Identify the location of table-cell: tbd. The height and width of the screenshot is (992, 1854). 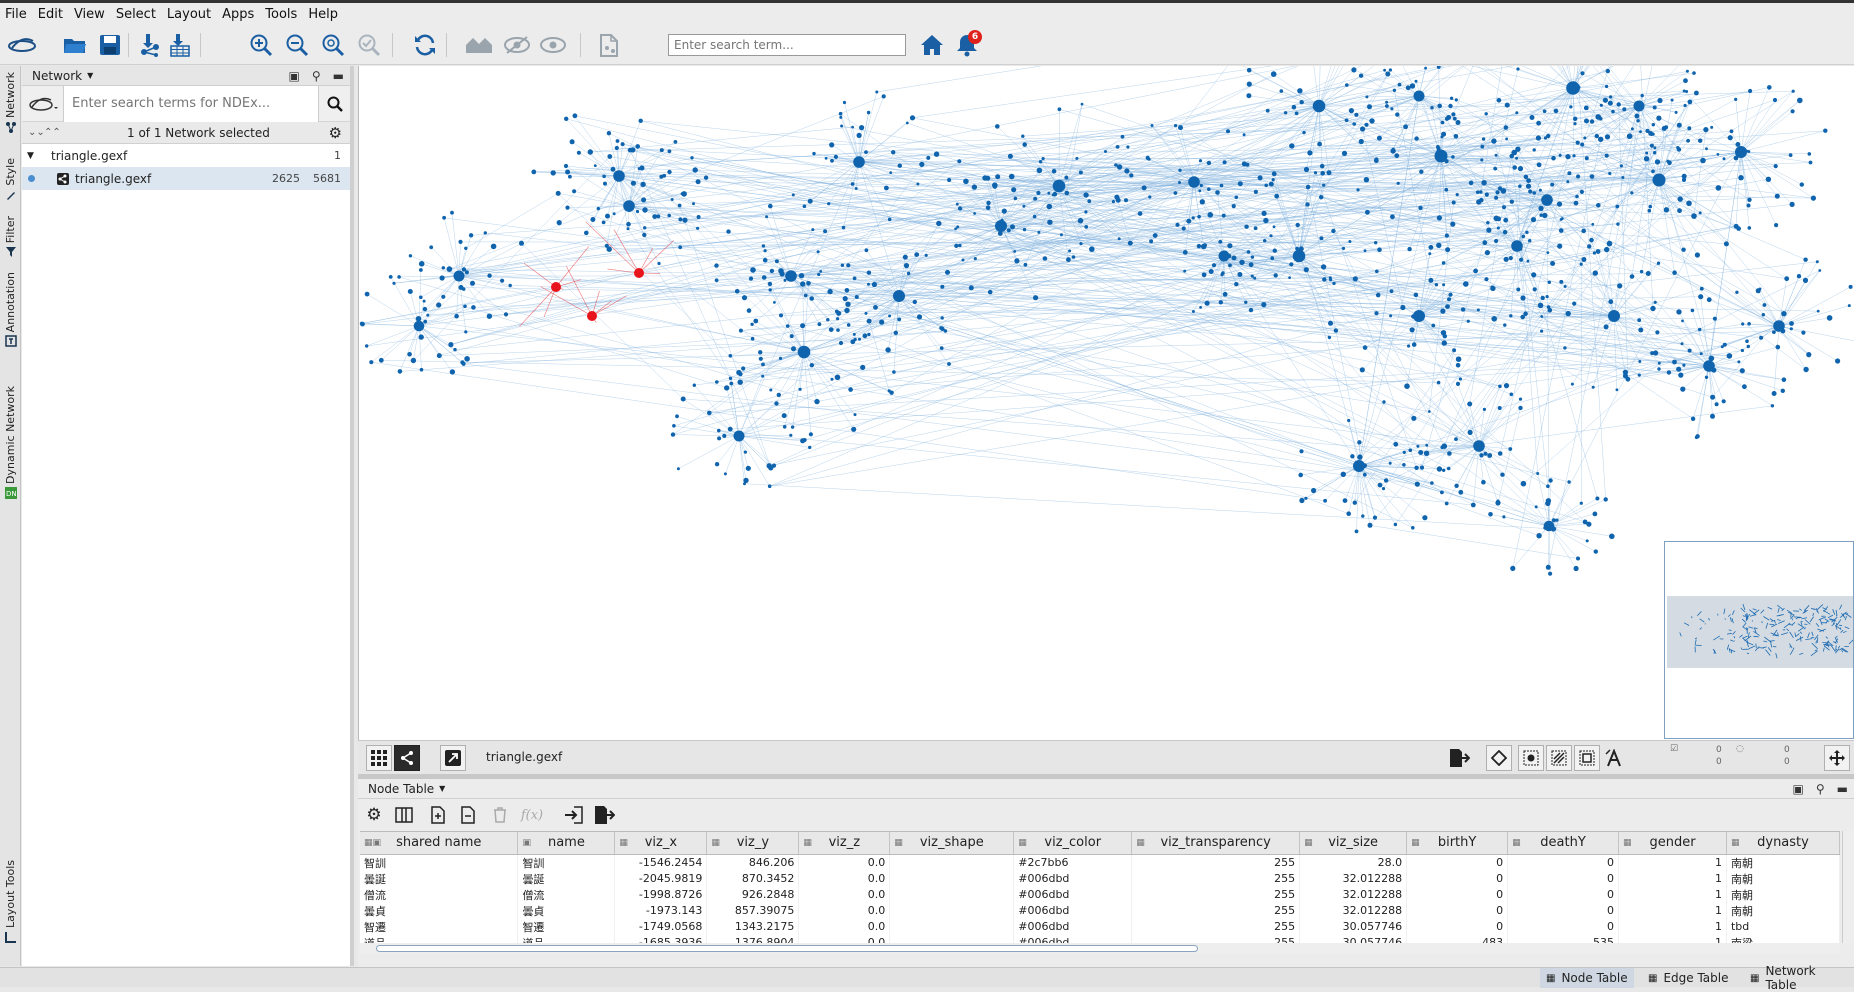
(1782, 927).